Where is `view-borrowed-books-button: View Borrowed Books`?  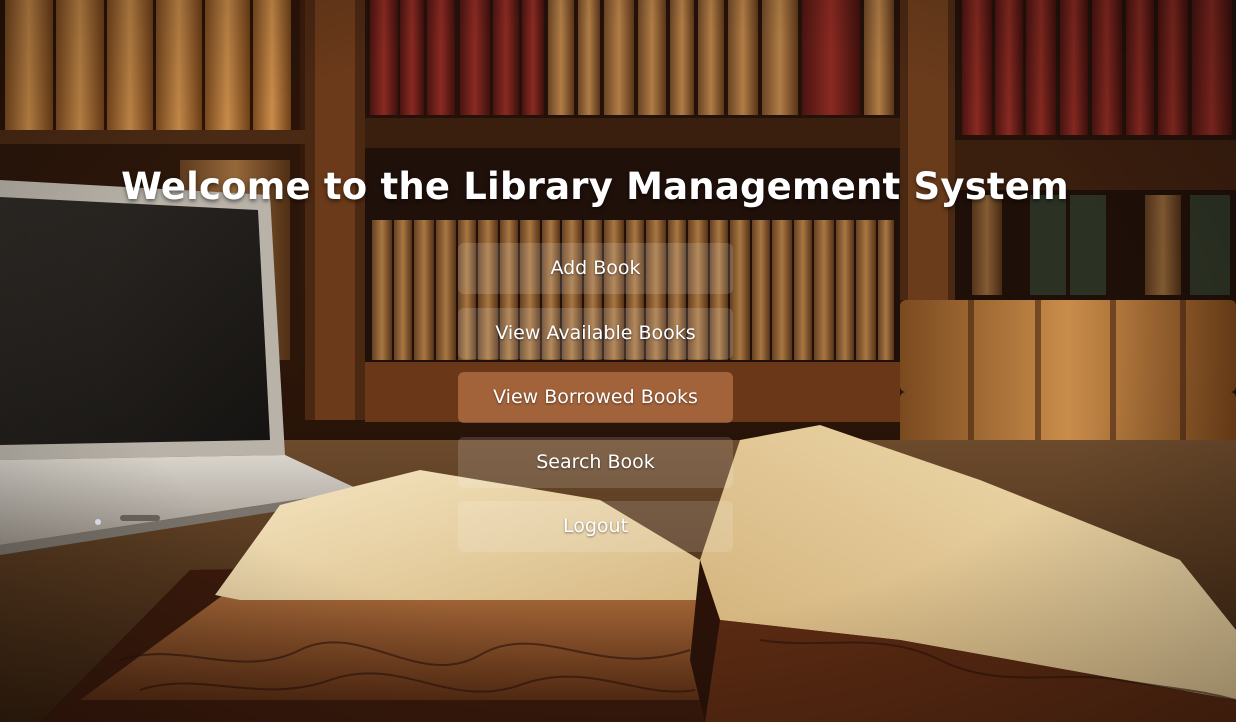
view-borrowed-books-button: View Borrowed Books is located at coordinates (595, 397).